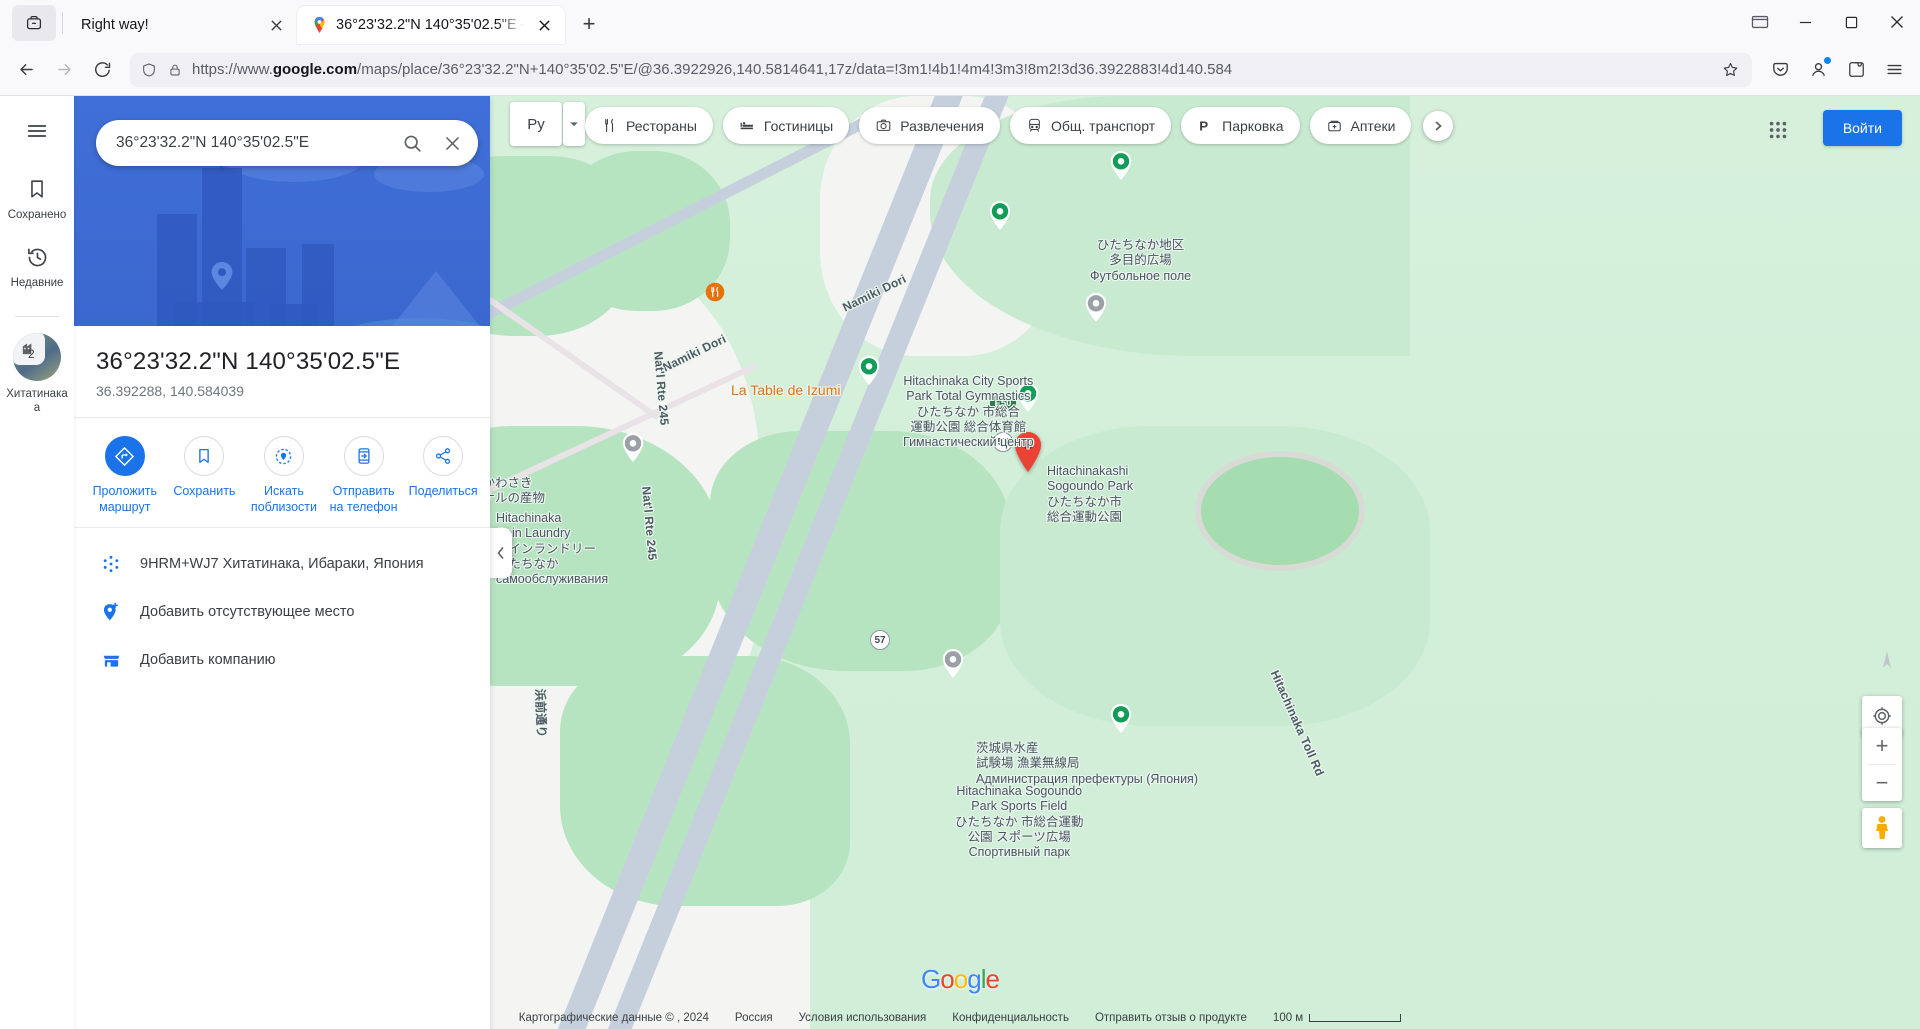  What do you see at coordinates (1171, 1018) in the screenshot?
I see `attribution-feedback-link: Отправить отзыв о продукте` at bounding box center [1171, 1018].